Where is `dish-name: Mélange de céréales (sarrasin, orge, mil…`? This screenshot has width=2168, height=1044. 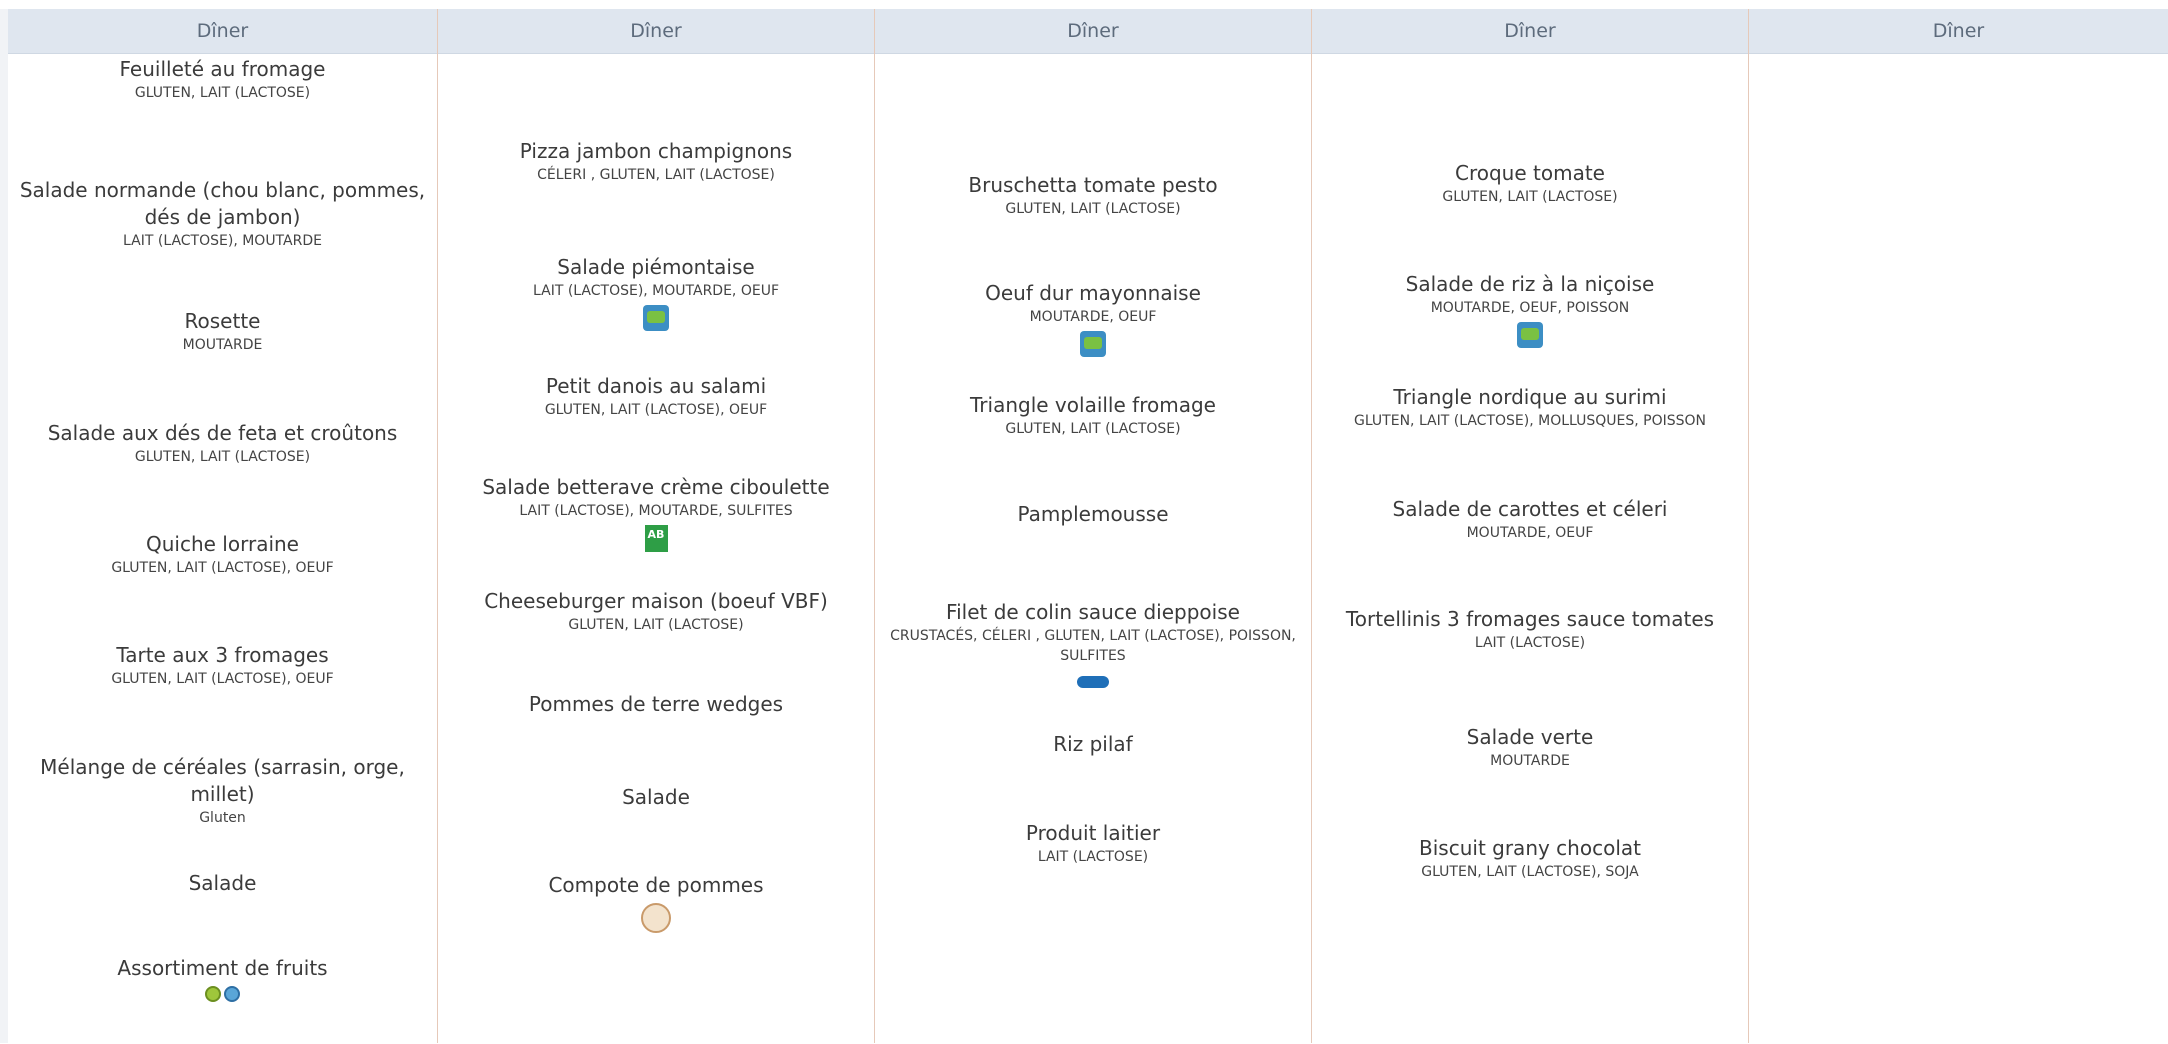 dish-name: Mélange de céréales (sarrasin, orge, mil… is located at coordinates (222, 780).